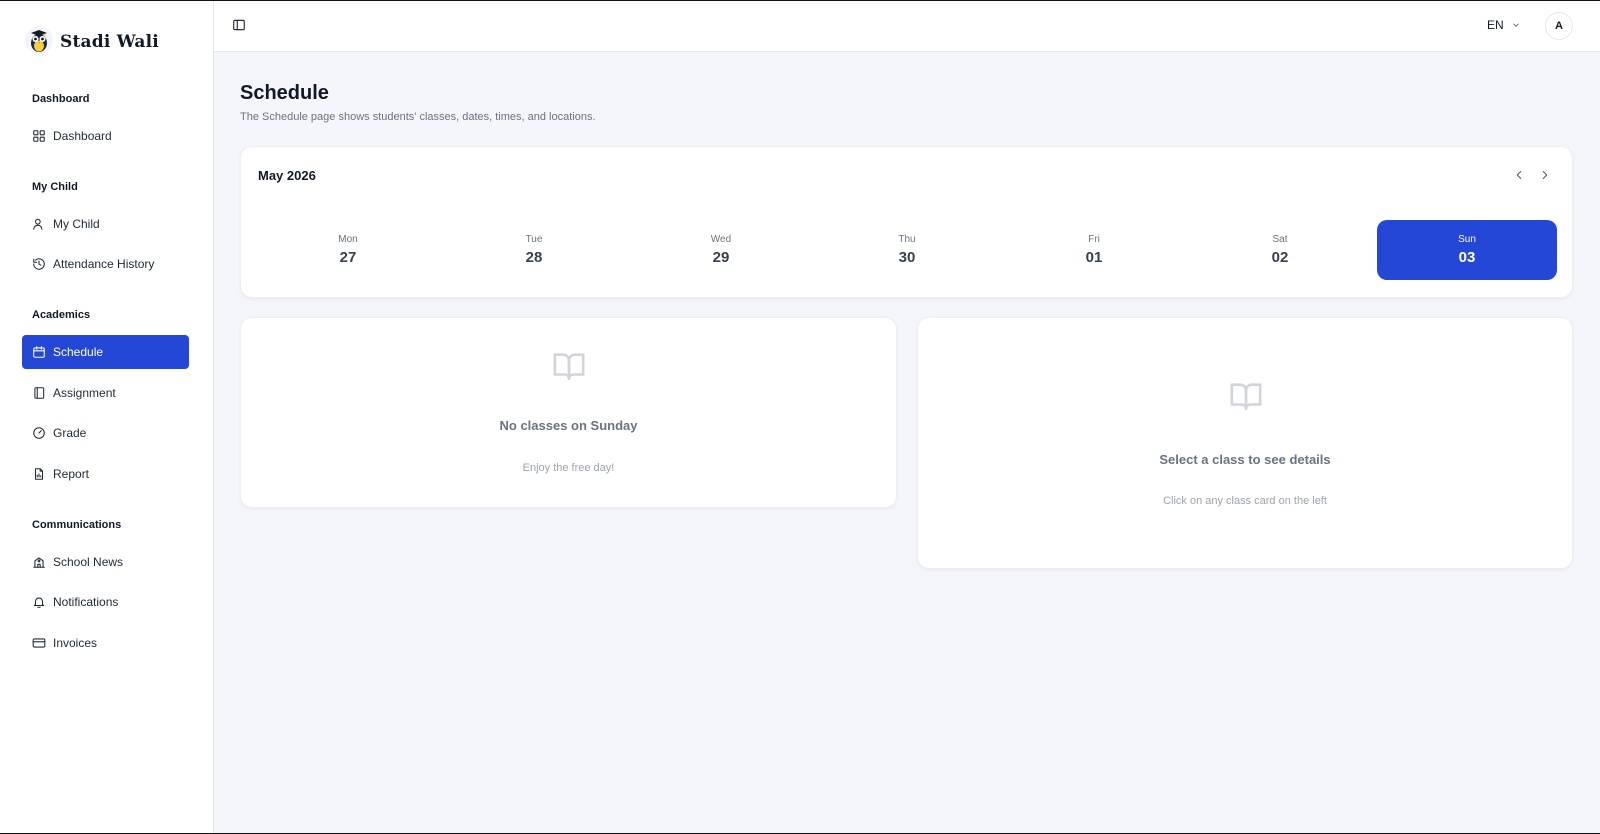 The height and width of the screenshot is (834, 1600). I want to click on sidebar-toggle-button, so click(239, 25).